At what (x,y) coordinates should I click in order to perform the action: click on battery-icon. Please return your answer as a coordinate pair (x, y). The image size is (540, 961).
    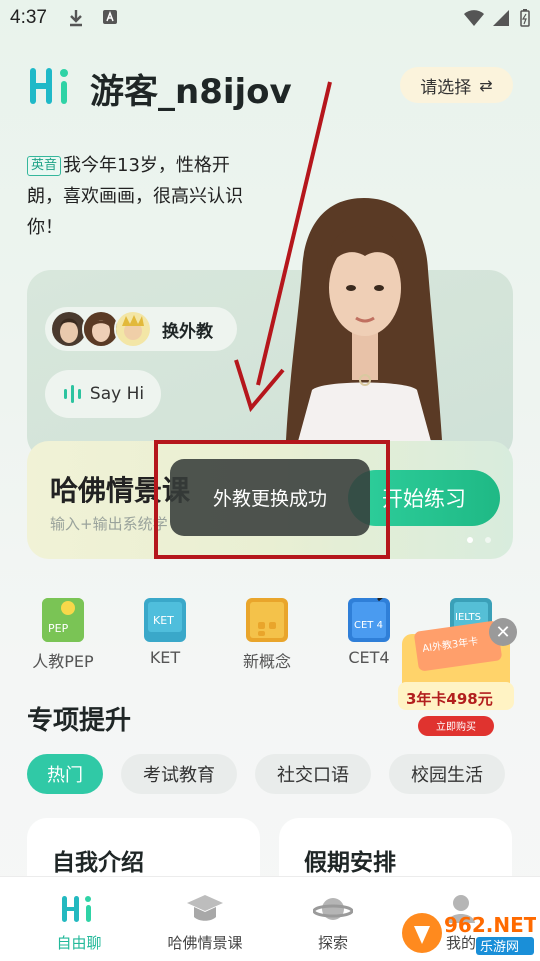
    Looking at the image, I should click on (529, 18).